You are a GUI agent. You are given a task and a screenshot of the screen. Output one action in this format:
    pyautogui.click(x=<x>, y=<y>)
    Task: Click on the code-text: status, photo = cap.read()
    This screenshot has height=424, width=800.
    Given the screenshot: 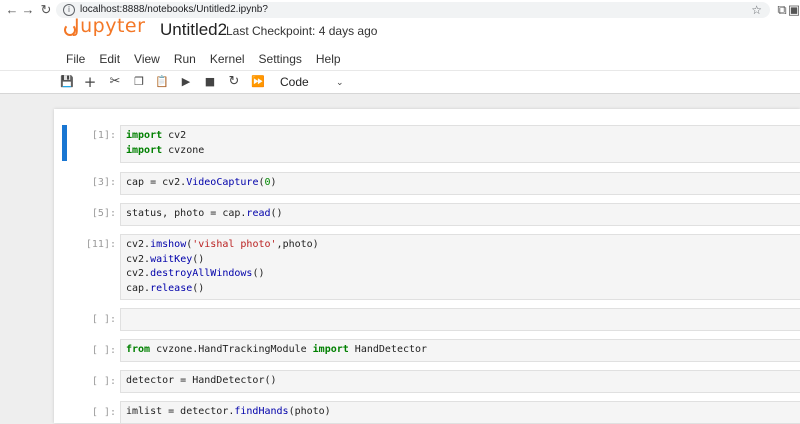 What is the action you would take?
    pyautogui.click(x=204, y=213)
    